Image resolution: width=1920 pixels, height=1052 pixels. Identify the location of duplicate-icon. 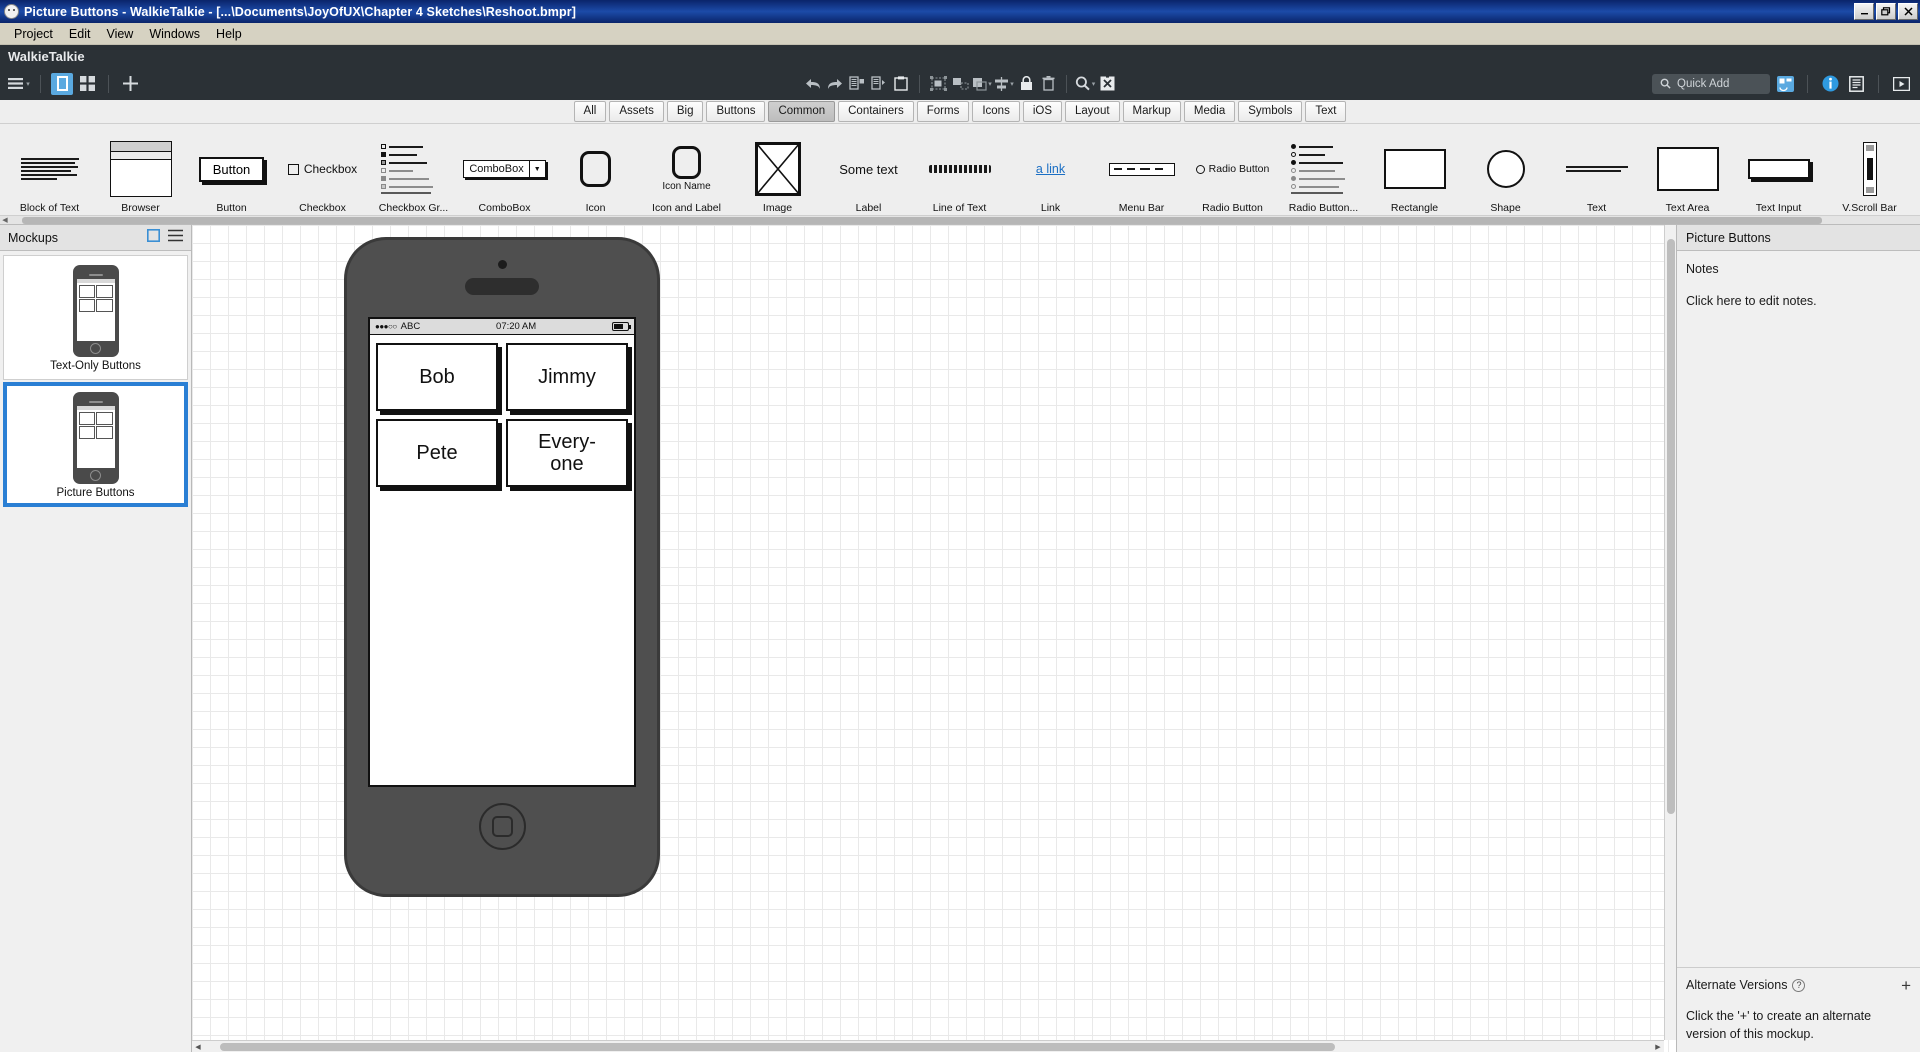
(857, 84).